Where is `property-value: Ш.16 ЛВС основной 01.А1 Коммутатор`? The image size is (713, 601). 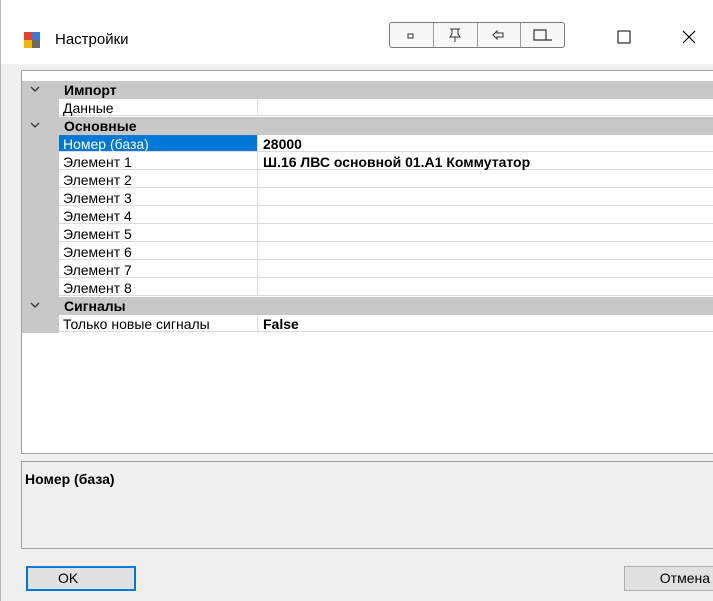 property-value: Ш.16 ЛВС основной 01.А1 Коммутатор is located at coordinates (485, 161).